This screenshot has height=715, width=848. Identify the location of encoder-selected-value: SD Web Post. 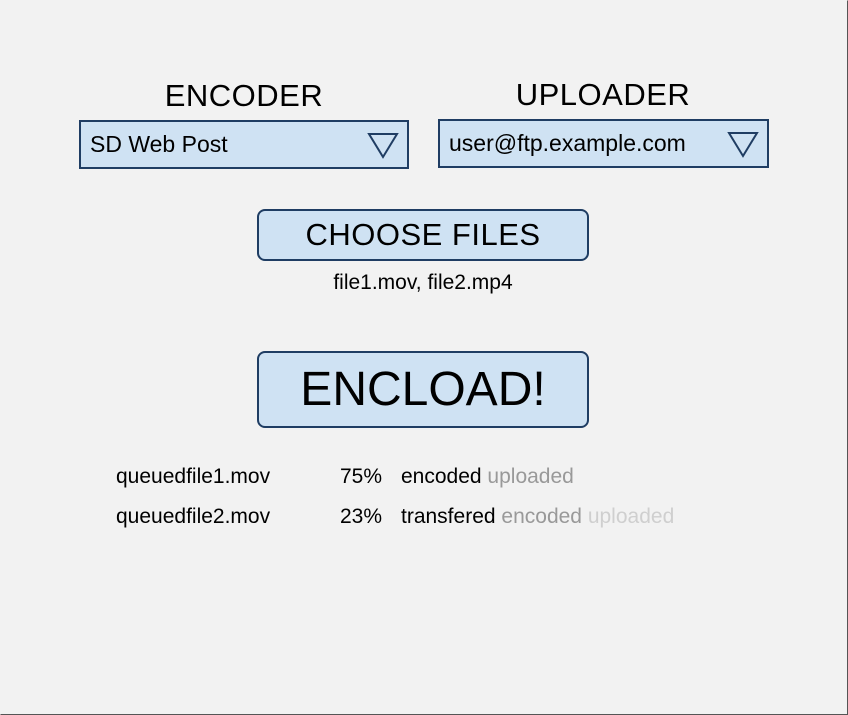
(159, 144).